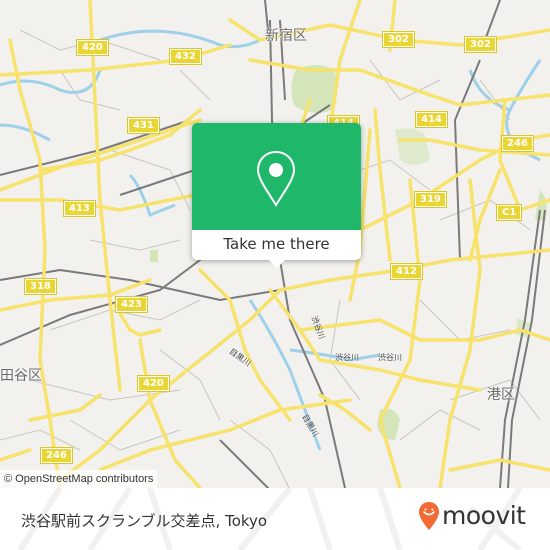  I want to click on route-shield: 432, so click(185, 56).